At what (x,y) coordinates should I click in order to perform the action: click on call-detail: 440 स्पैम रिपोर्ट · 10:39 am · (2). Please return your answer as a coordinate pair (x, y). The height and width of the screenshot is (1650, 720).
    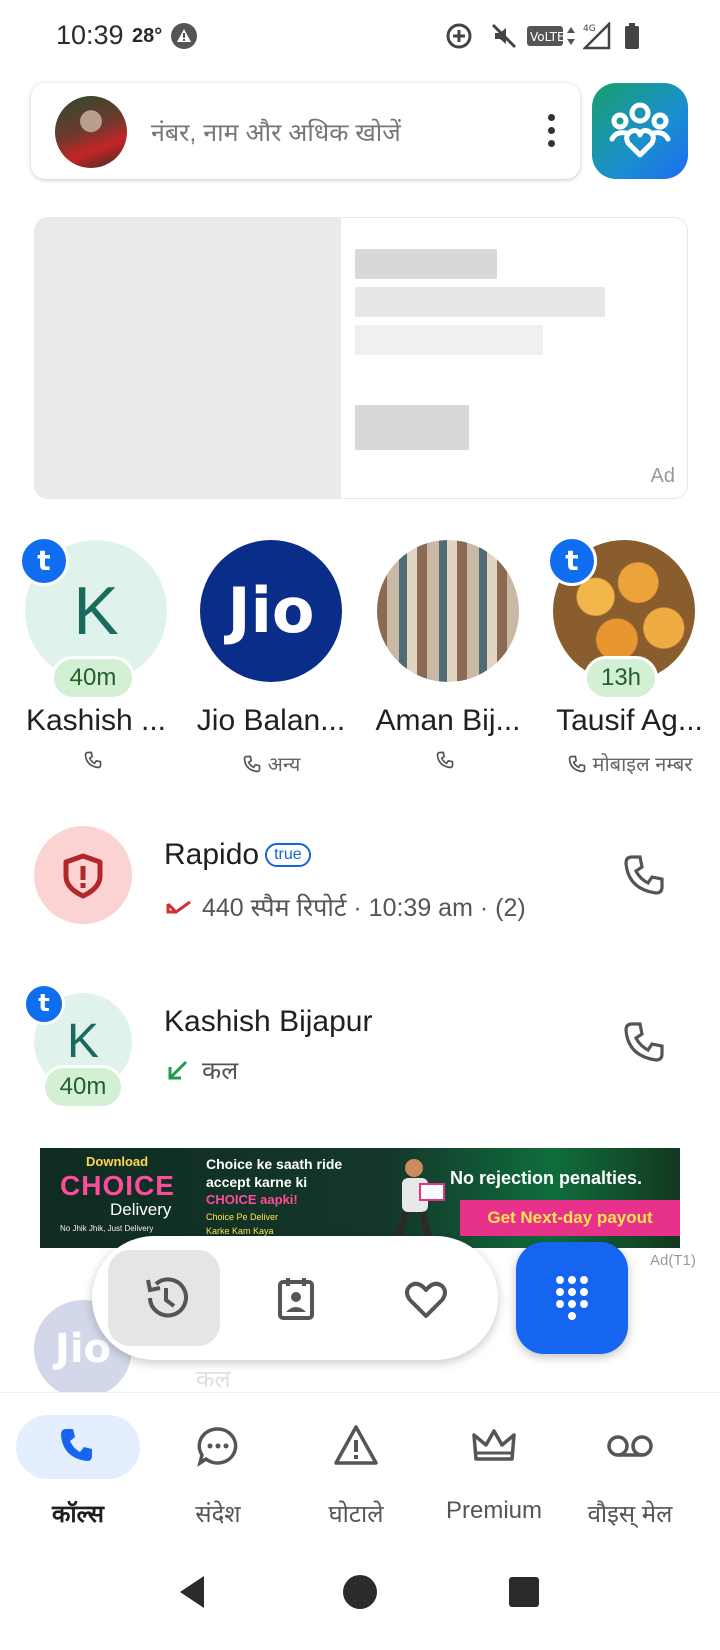
    Looking at the image, I should click on (345, 907).